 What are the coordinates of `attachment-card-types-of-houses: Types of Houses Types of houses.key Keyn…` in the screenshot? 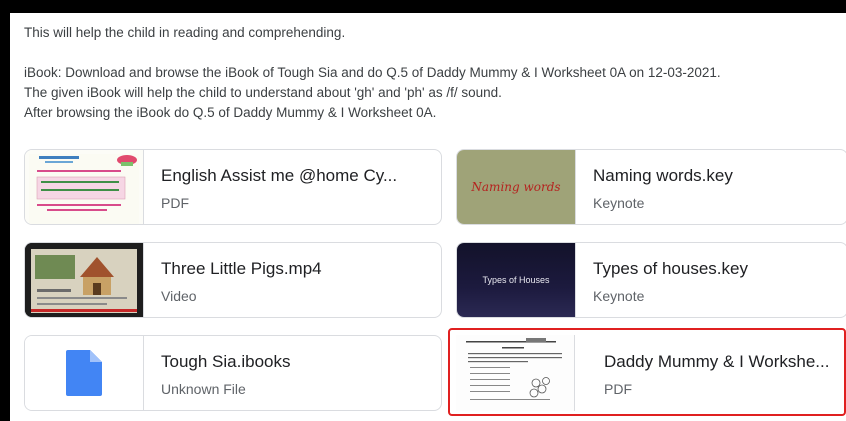 It's located at (651, 280).